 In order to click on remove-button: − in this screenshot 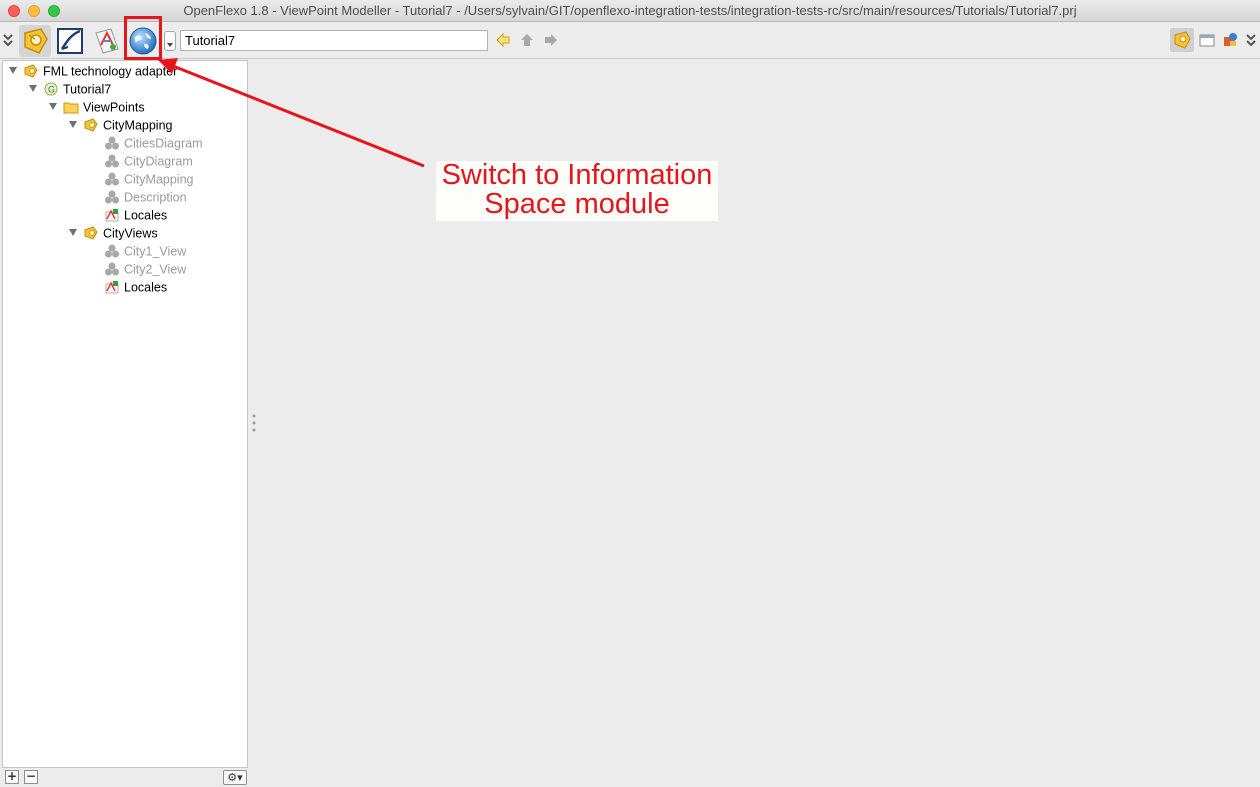, I will do `click(31, 777)`.